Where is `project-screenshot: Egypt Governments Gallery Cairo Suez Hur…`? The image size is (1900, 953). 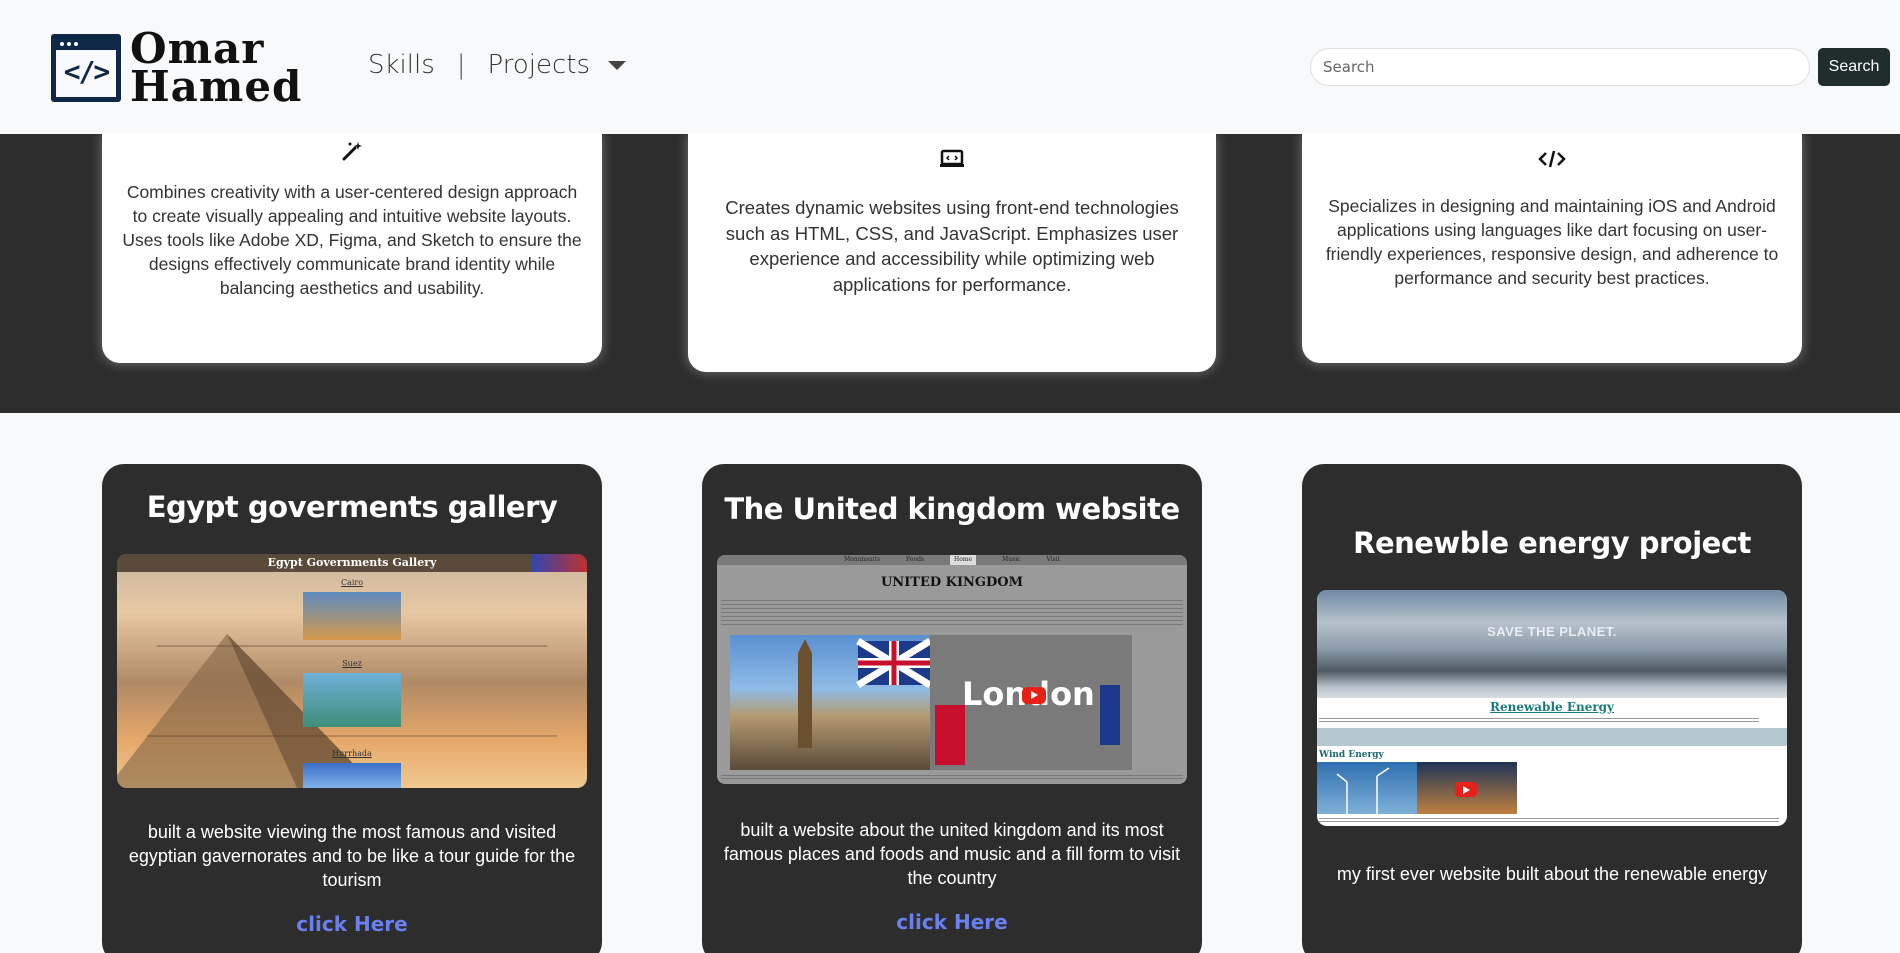
project-screenshot: Egypt Governments Gallery Cairo Suez Hur… is located at coordinates (352, 671).